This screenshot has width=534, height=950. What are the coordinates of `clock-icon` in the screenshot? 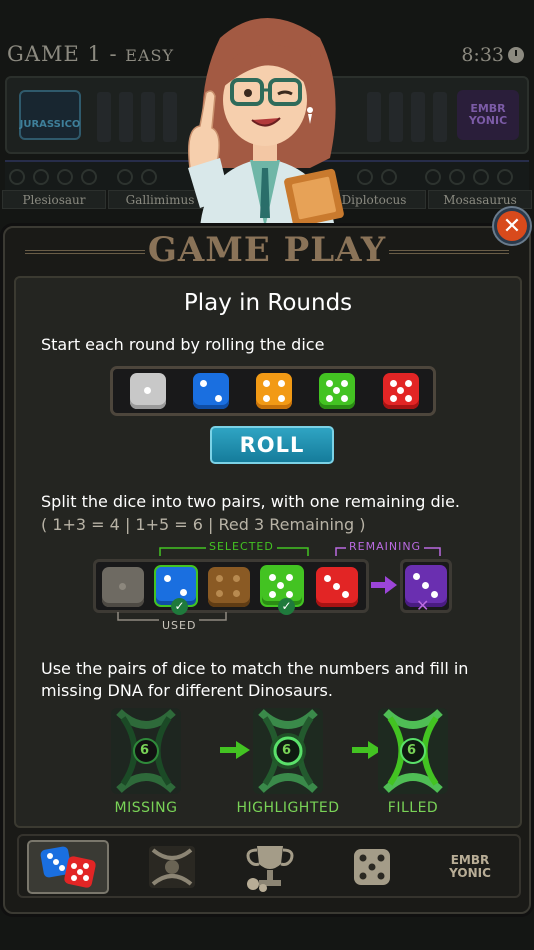 It's located at (516, 55).